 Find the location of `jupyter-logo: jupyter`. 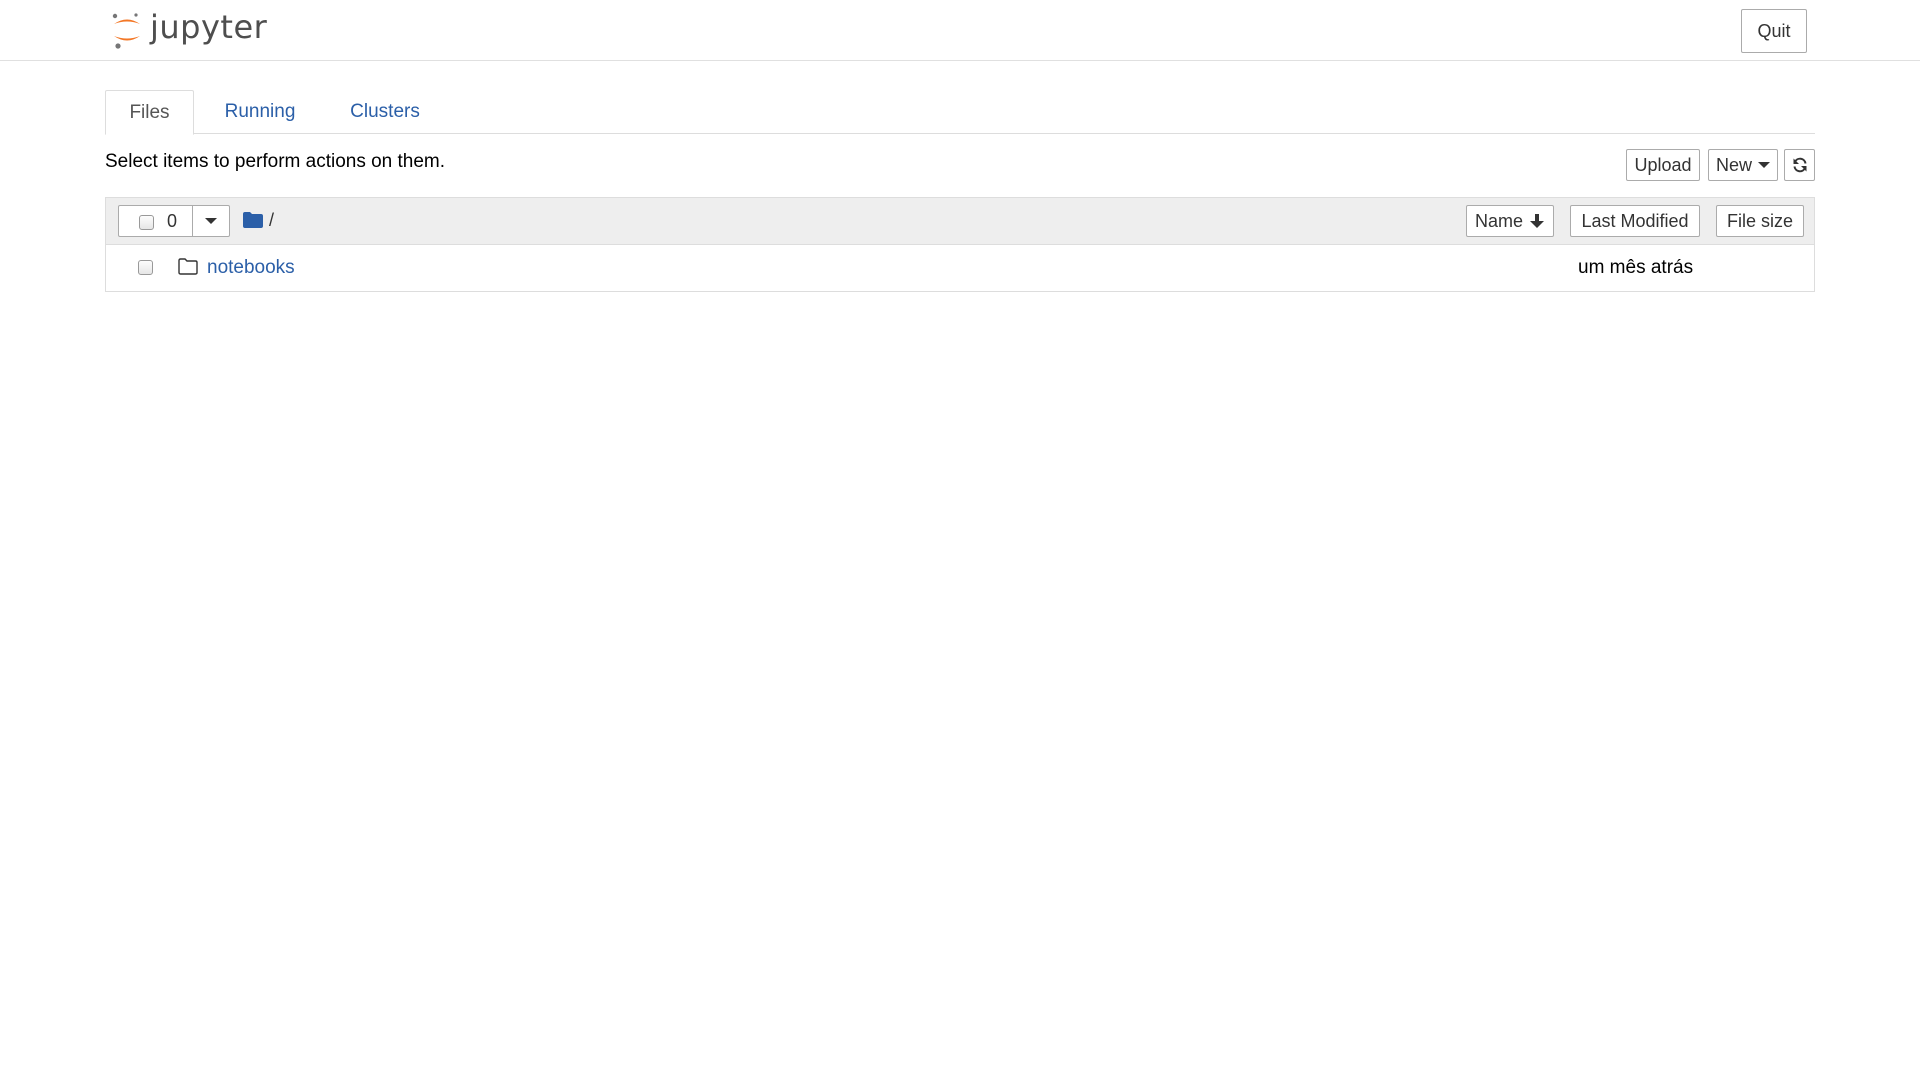

jupyter-logo: jupyter is located at coordinates (190, 30).